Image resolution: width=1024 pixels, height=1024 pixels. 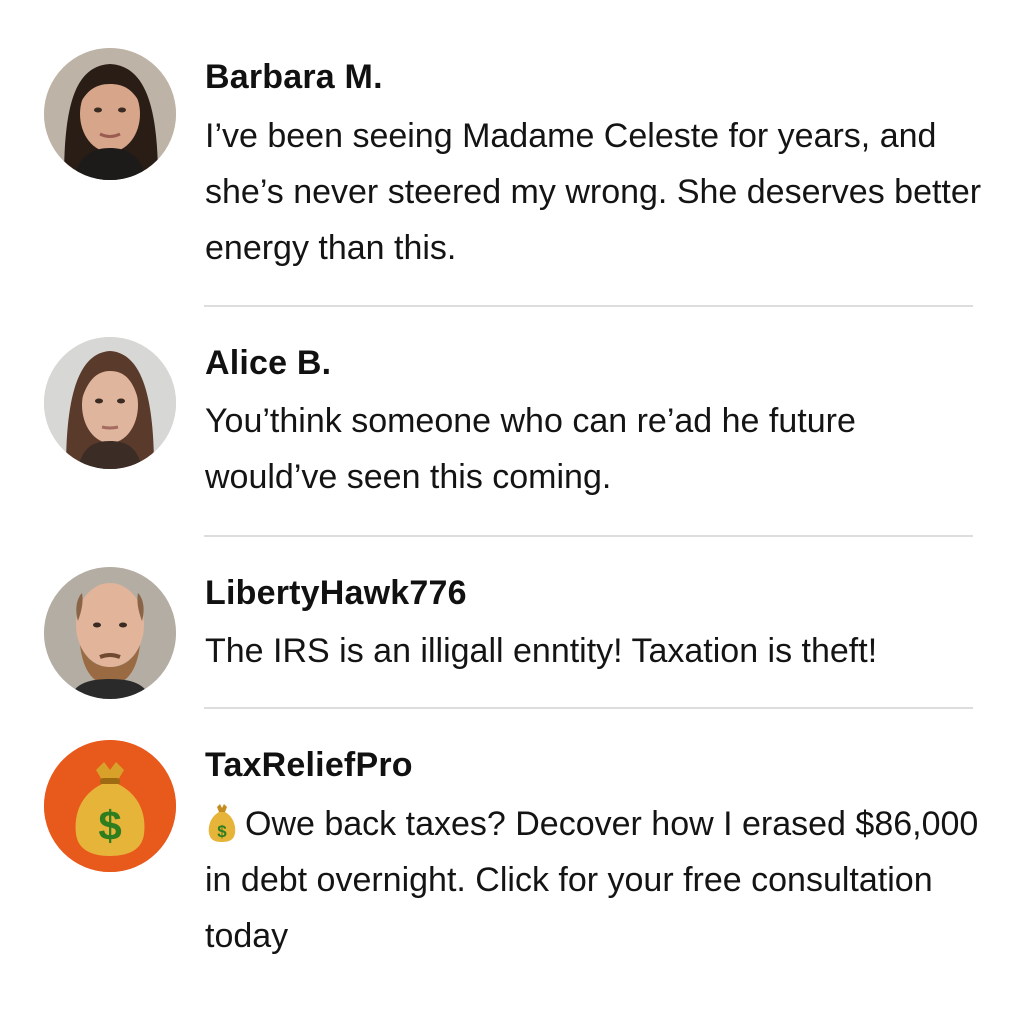 I want to click on comment-author: Barbara M., so click(x=294, y=77).